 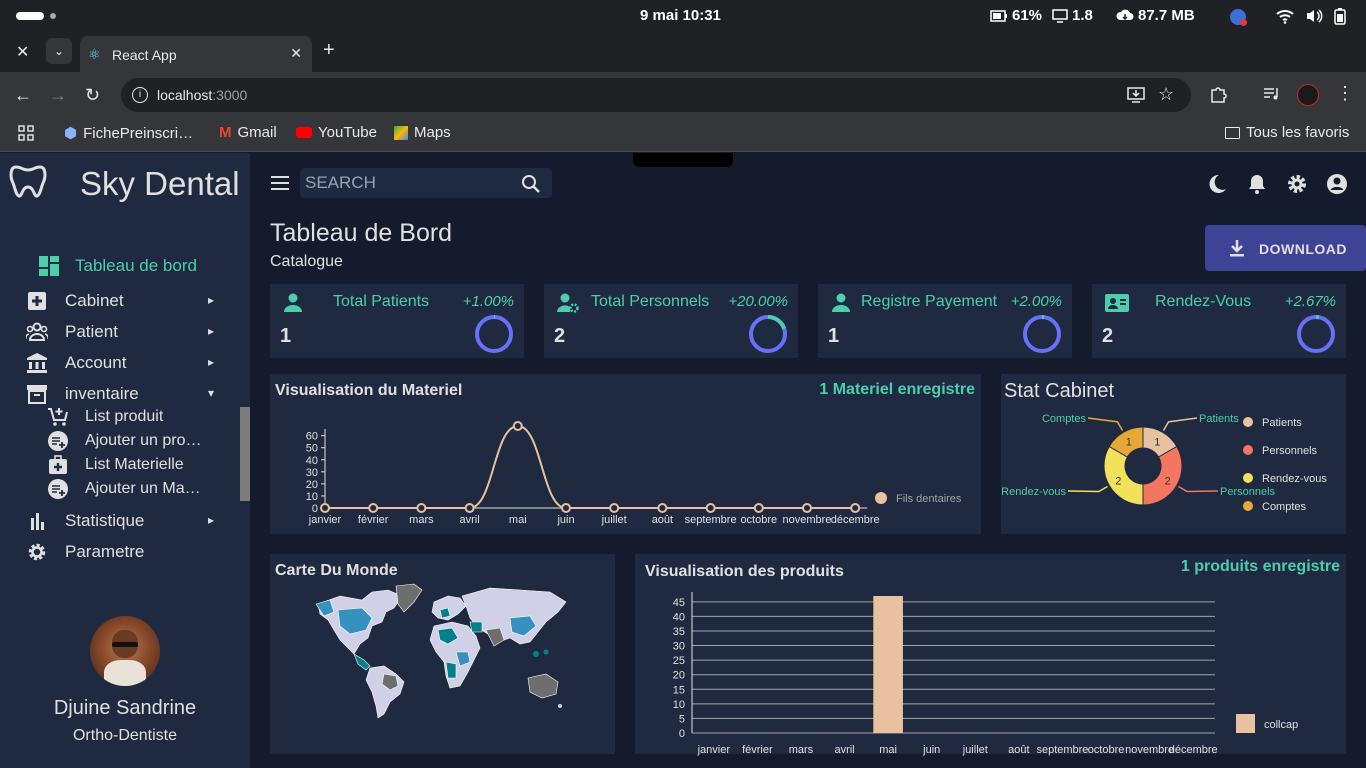 What do you see at coordinates (1237, 248) in the screenshot?
I see `download-icon` at bounding box center [1237, 248].